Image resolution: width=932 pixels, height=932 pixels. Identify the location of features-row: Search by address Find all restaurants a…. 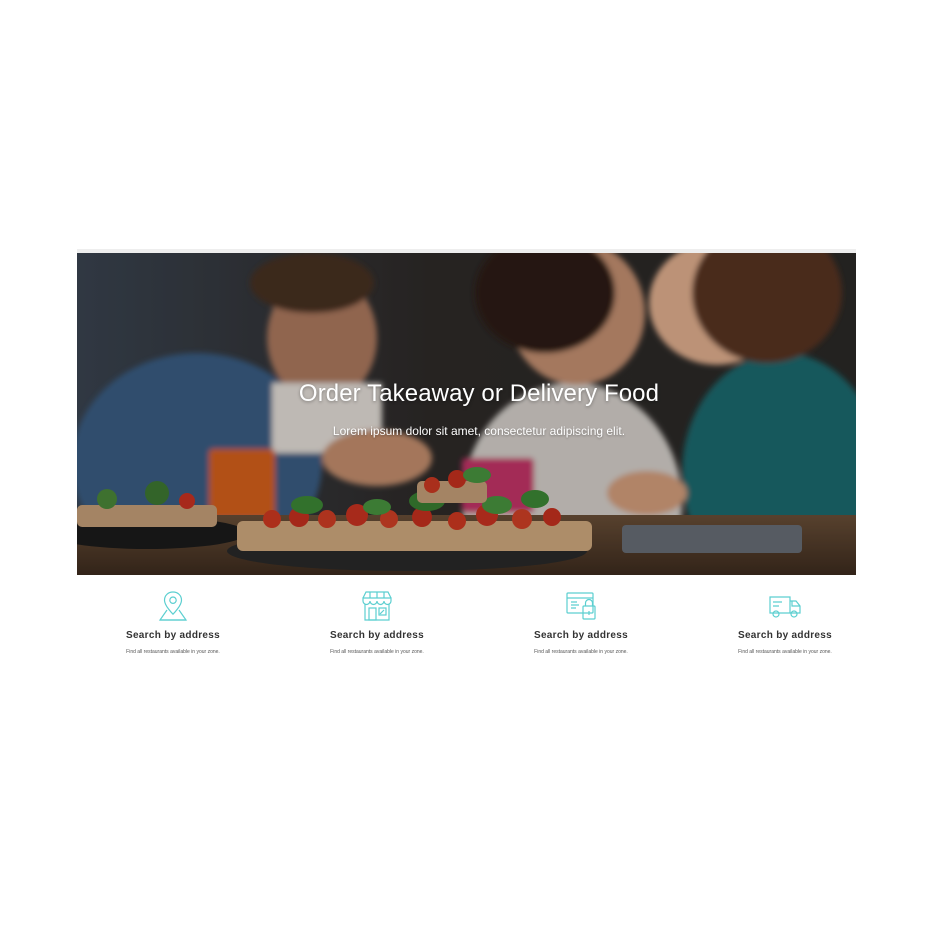
(466, 628).